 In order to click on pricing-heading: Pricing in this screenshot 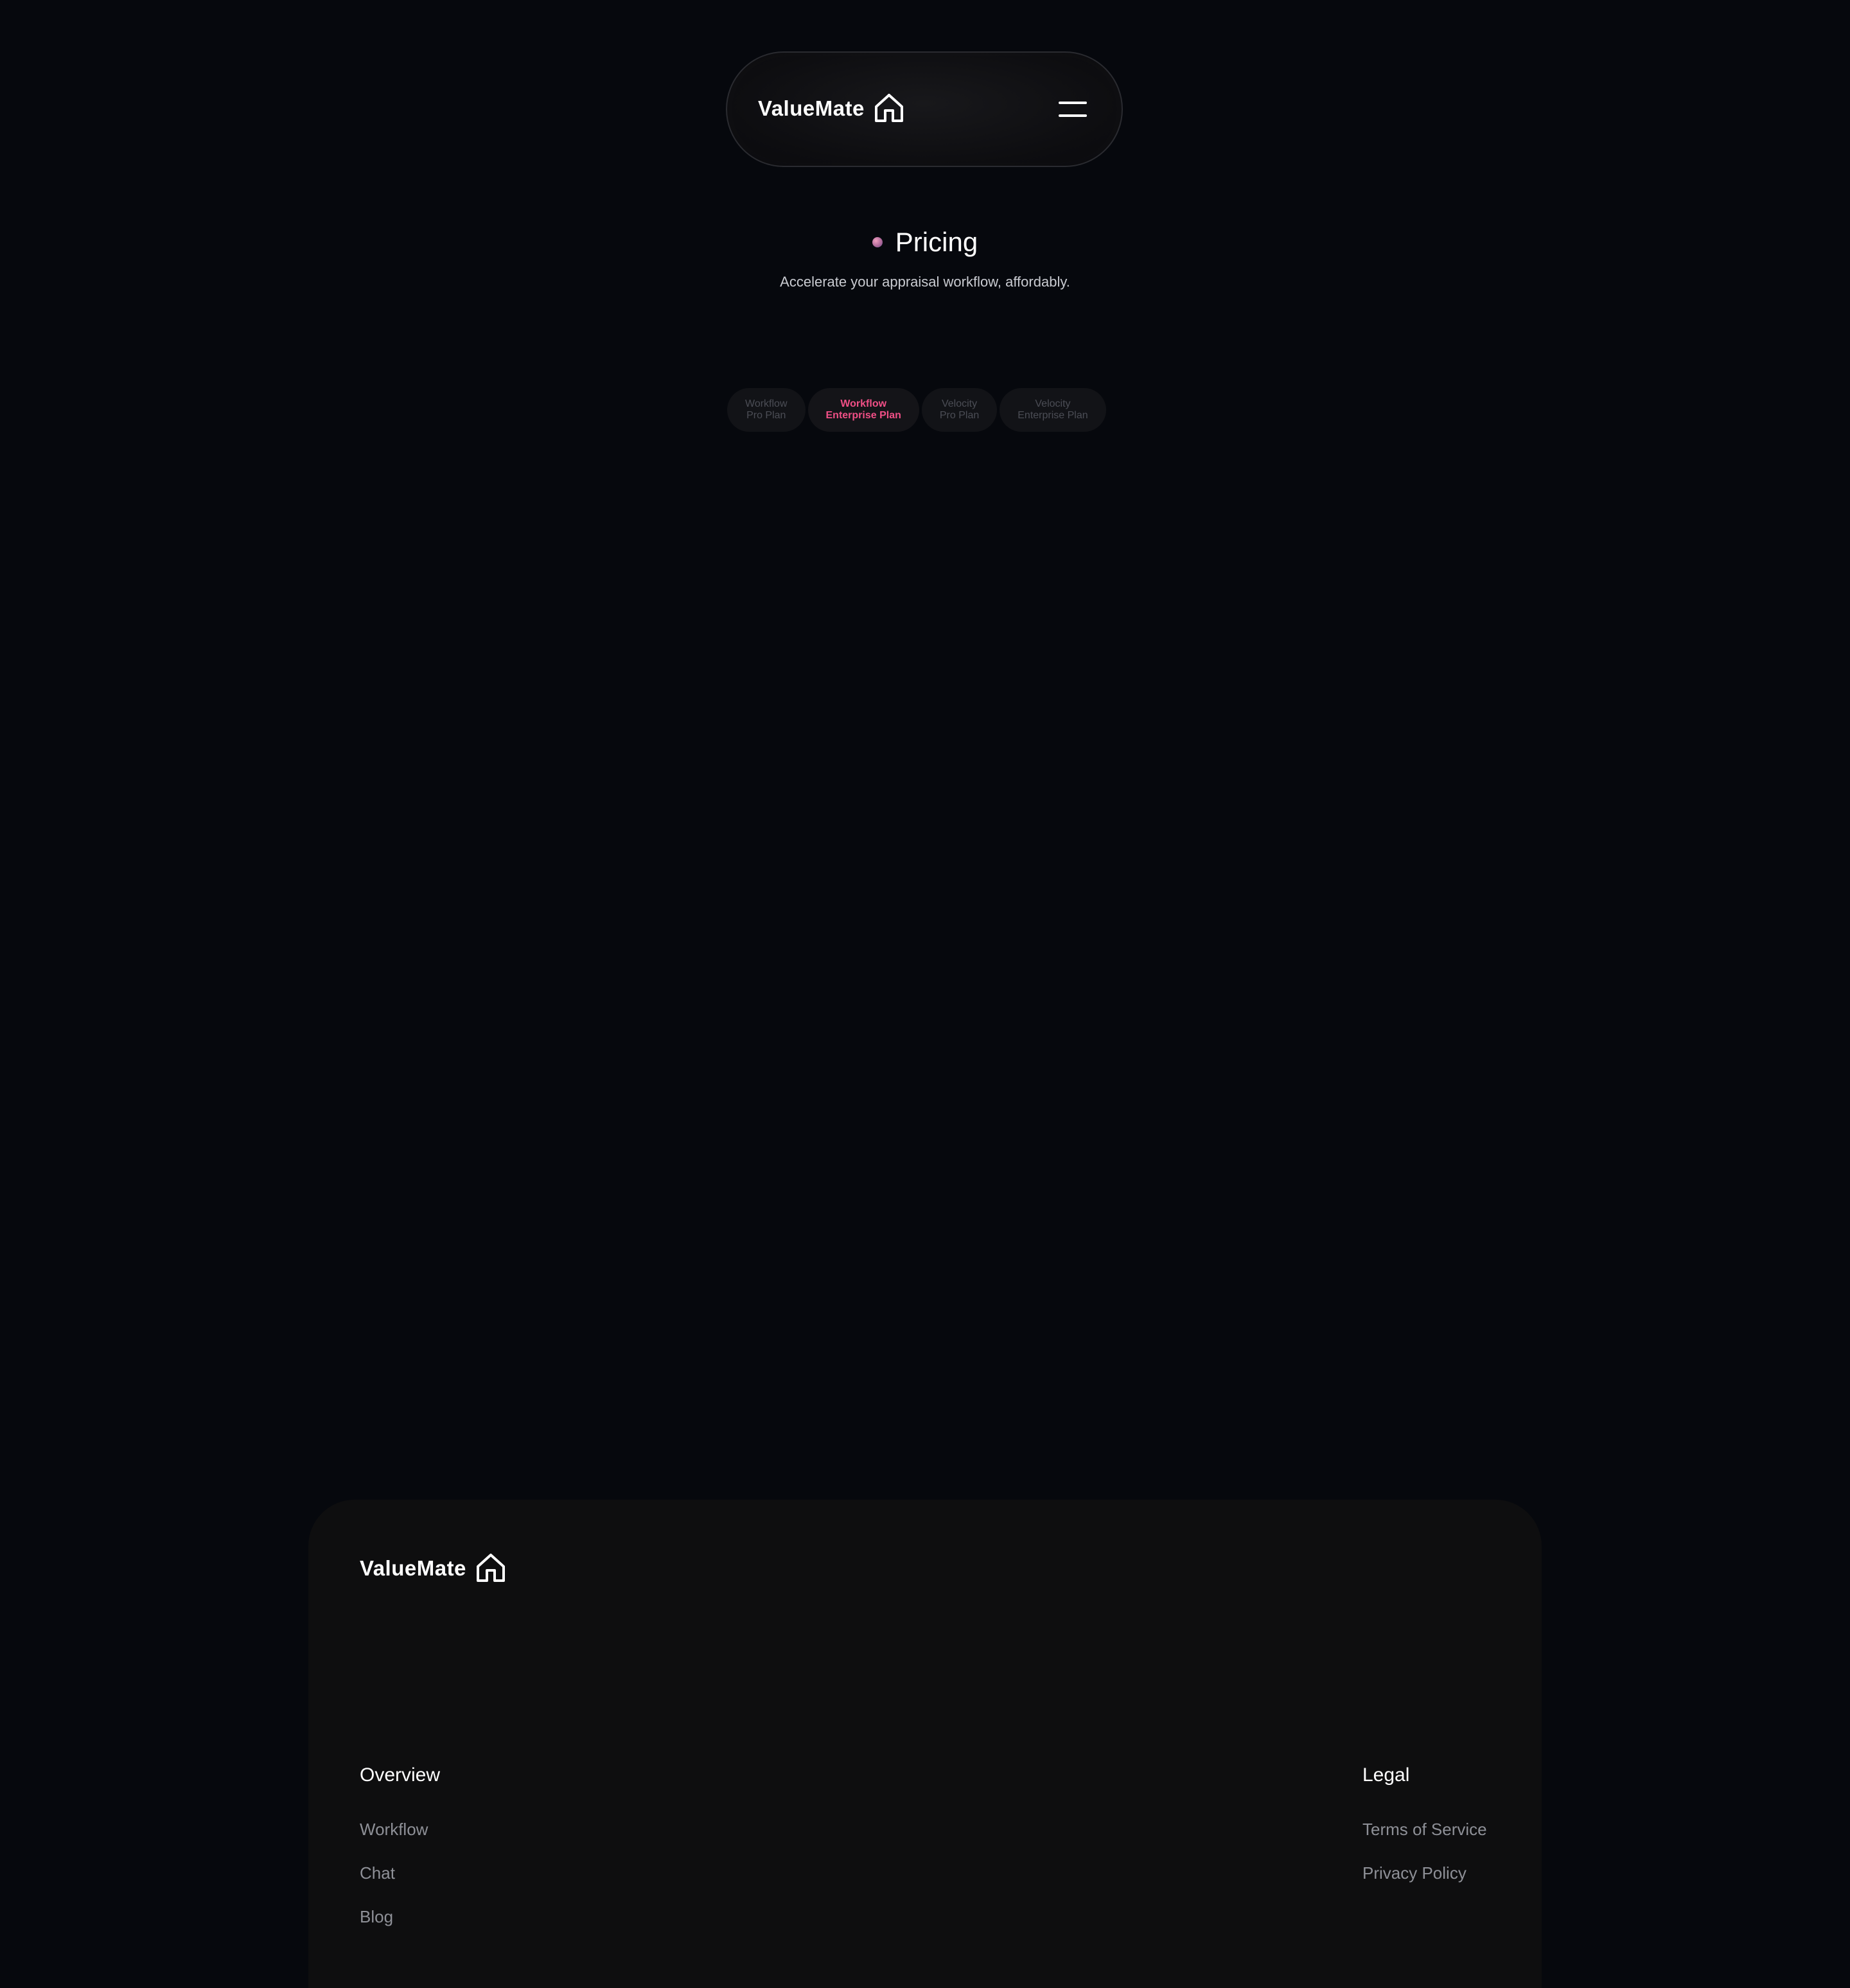, I will do `click(925, 243)`.